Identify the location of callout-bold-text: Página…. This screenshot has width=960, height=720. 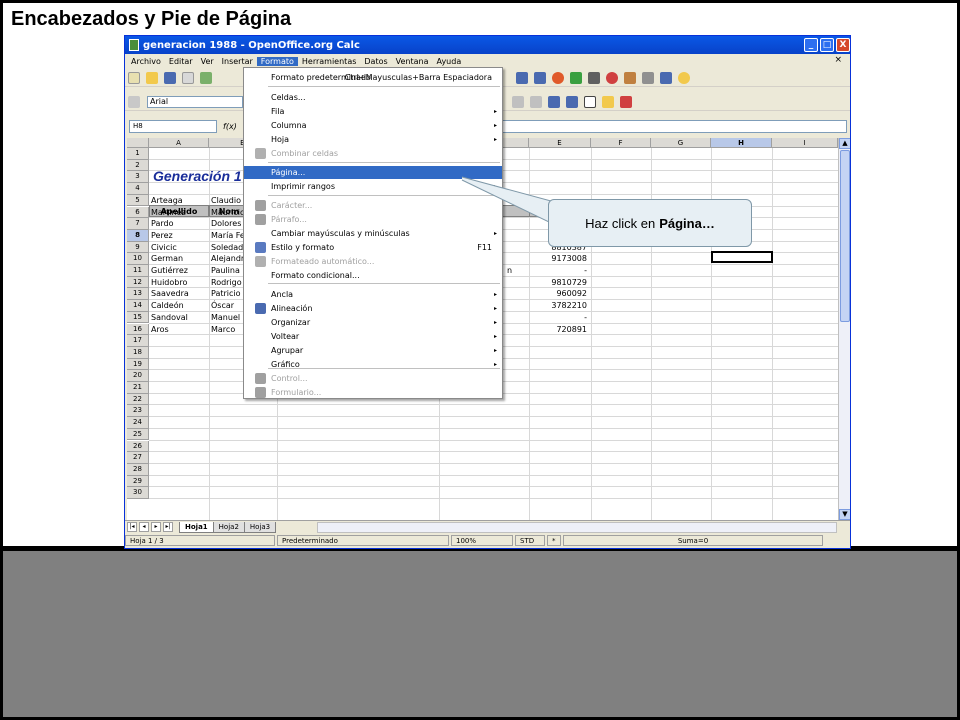
(687, 223).